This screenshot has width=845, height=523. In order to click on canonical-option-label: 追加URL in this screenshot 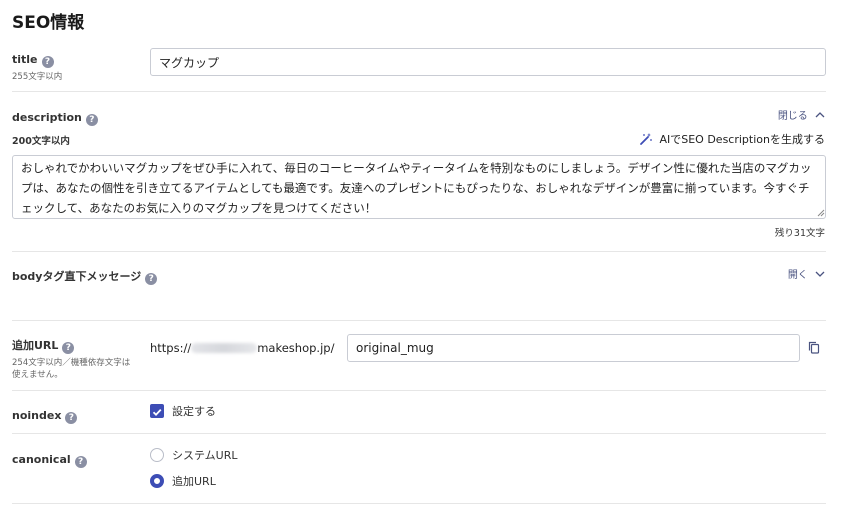, I will do `click(194, 481)`.